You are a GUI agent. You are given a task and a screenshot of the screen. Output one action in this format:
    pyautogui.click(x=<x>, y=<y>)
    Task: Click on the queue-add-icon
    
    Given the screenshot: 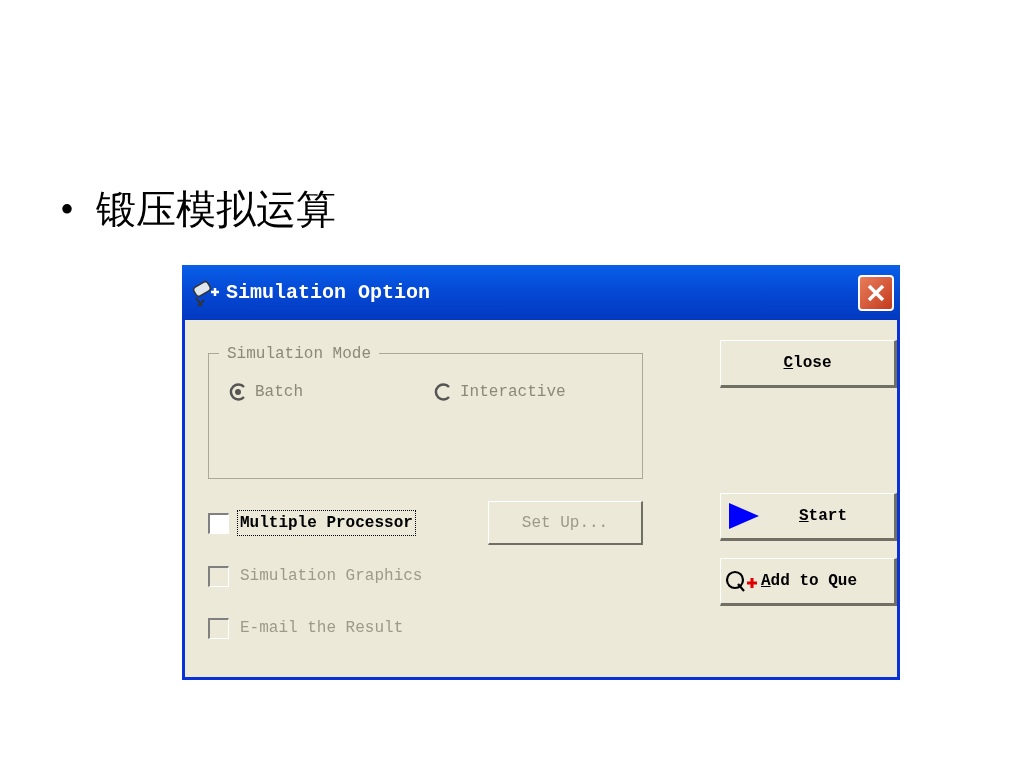 What is the action you would take?
    pyautogui.click(x=742, y=581)
    